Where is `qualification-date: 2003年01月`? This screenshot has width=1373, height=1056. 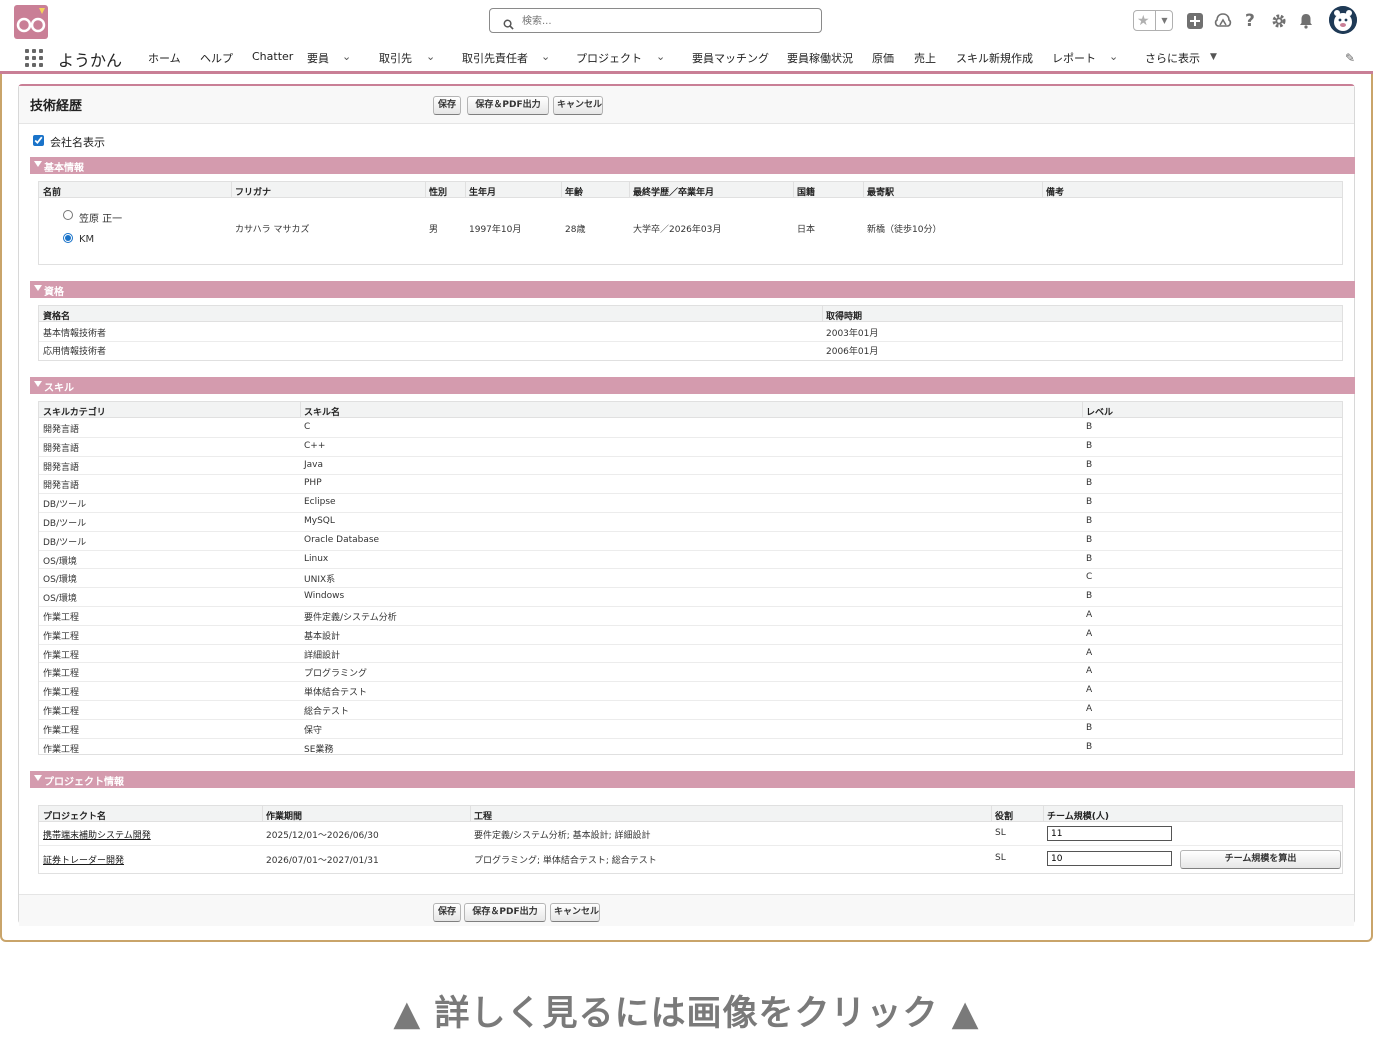
qualification-date: 2003年01月 is located at coordinates (852, 334).